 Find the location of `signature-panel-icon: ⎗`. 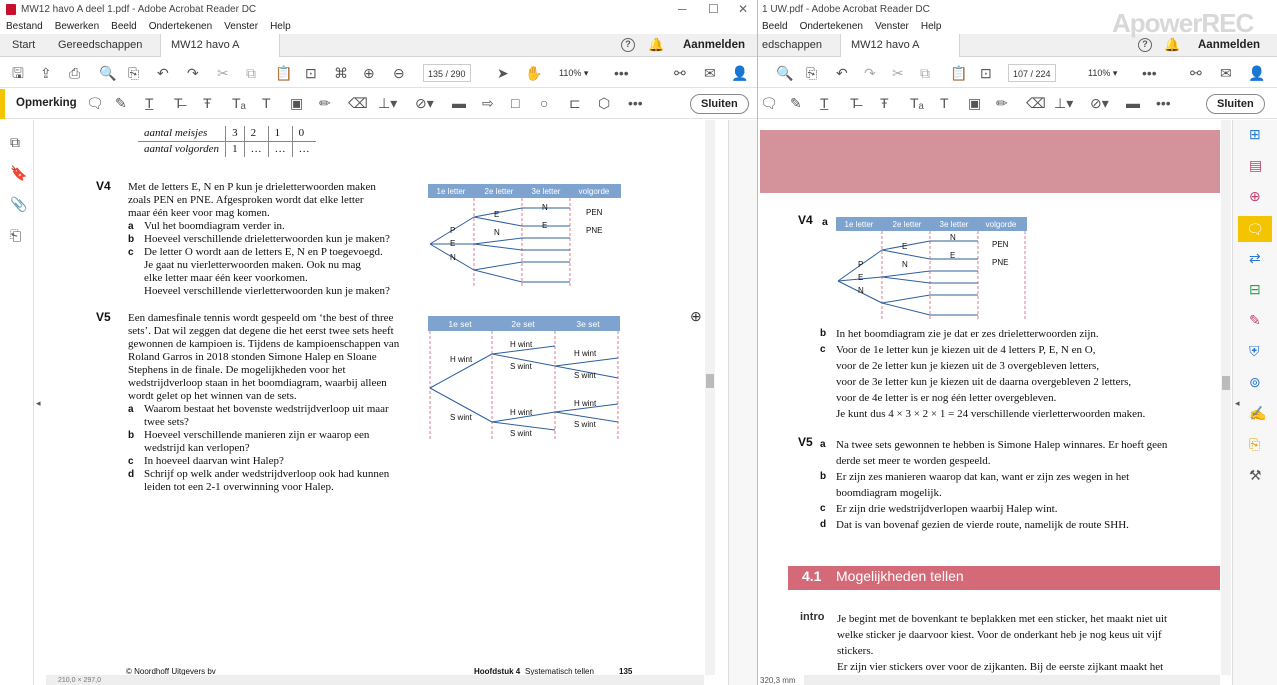

signature-panel-icon: ⎗ is located at coordinates (15, 235).